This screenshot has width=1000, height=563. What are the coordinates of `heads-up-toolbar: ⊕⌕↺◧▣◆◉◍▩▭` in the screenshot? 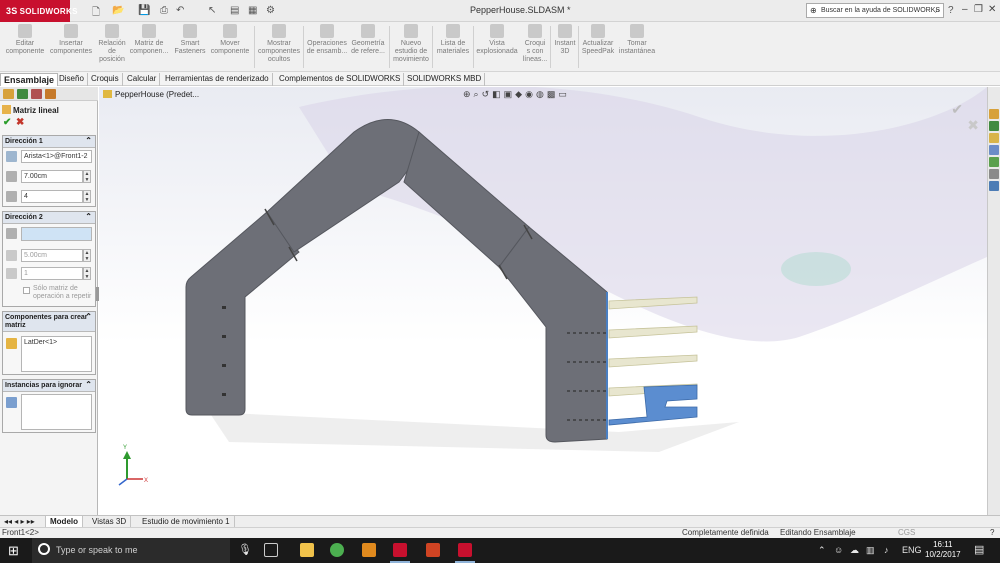 It's located at (516, 94).